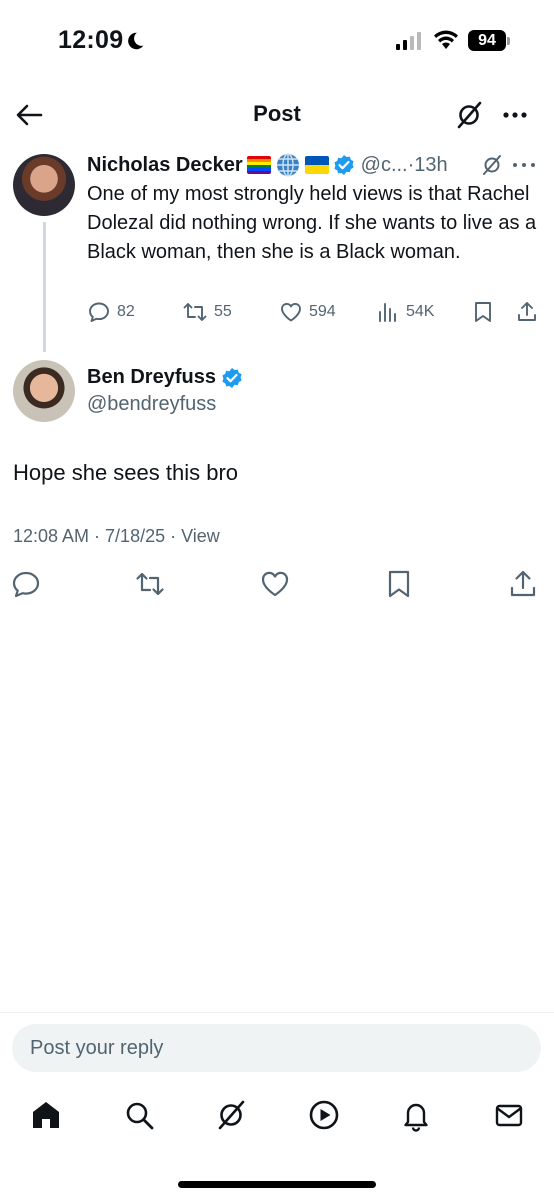 The width and height of the screenshot is (554, 1200). Describe the element at coordinates (416, 1115) in the screenshot. I see `notifications-bell-icon` at that location.